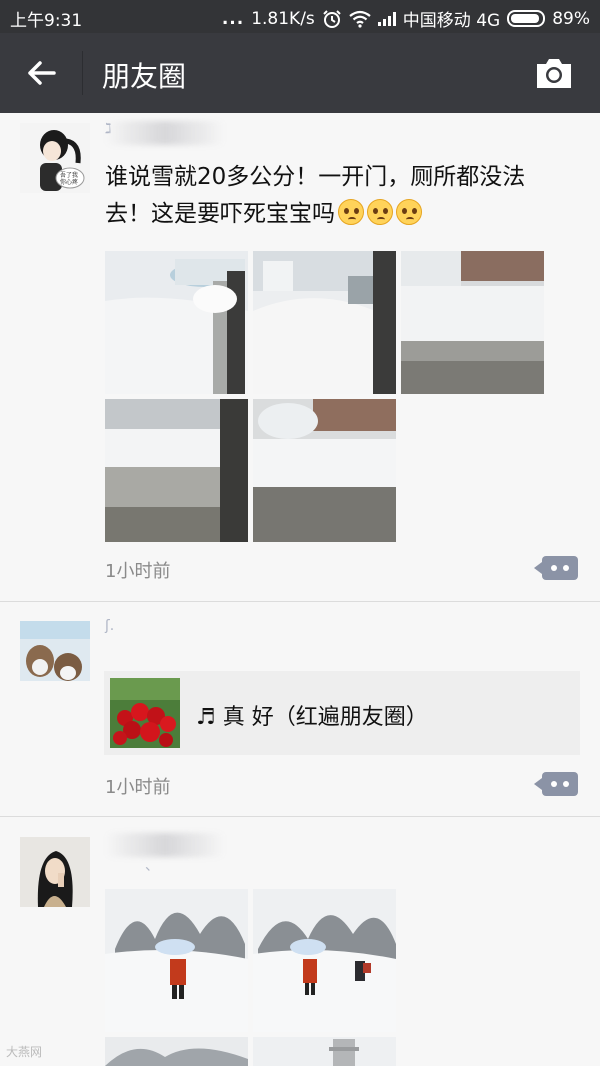 Image resolution: width=600 pixels, height=1066 pixels. What do you see at coordinates (69, 175) in the screenshot?
I see `svg-text: 吾了我` at bounding box center [69, 175].